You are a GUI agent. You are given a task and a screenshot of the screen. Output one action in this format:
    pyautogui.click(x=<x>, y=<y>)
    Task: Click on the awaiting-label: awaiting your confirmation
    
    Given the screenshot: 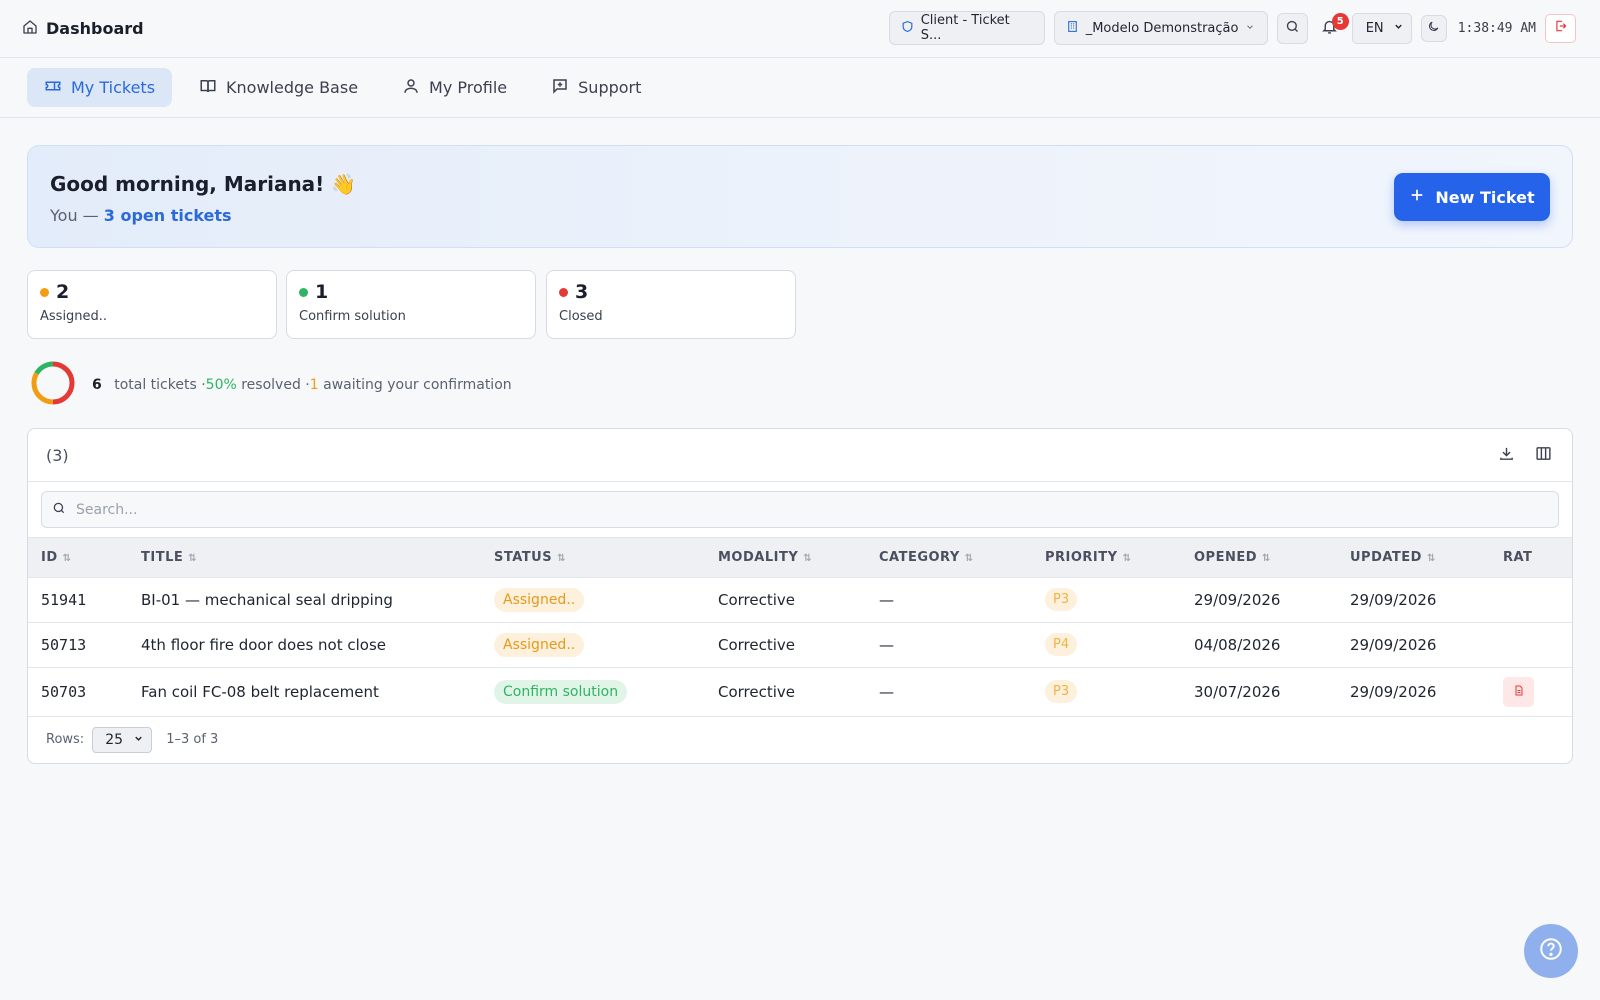 What is the action you would take?
    pyautogui.click(x=417, y=385)
    